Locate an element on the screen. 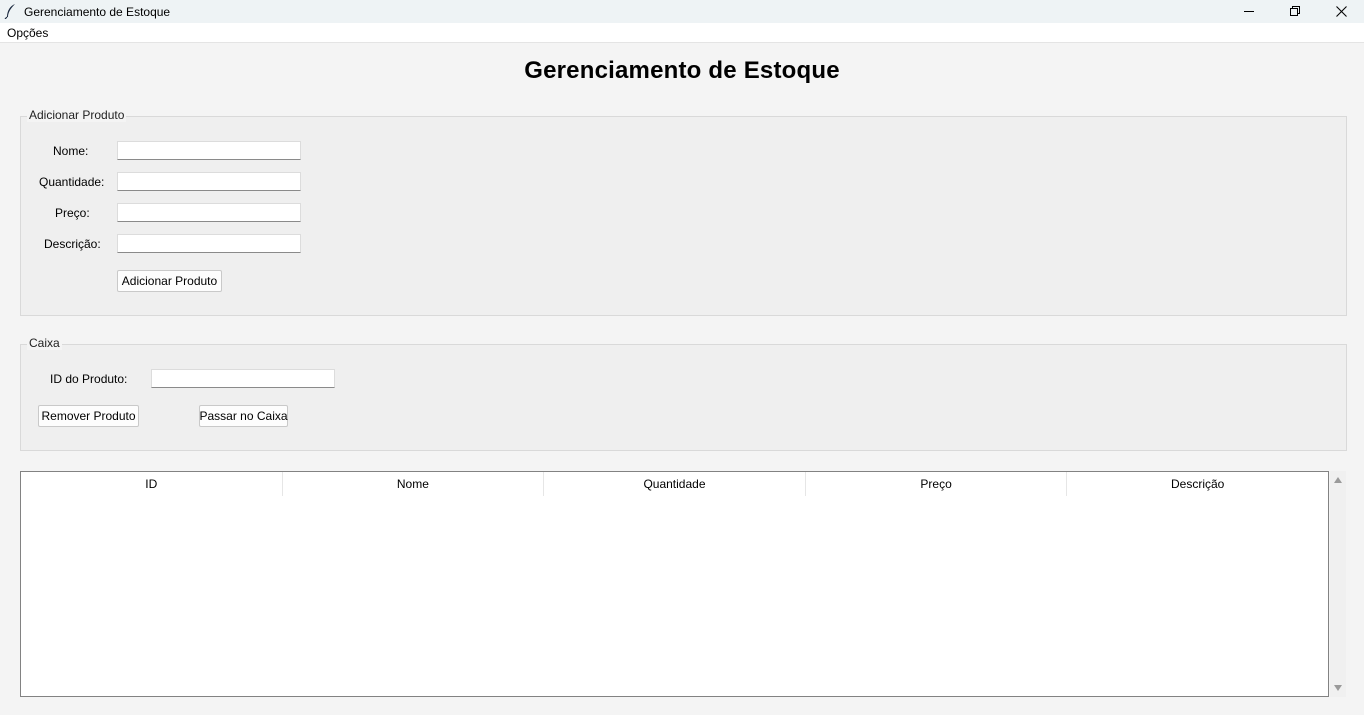 The height and width of the screenshot is (715, 1364). add-product-button: Adicionar Produto is located at coordinates (169, 281).